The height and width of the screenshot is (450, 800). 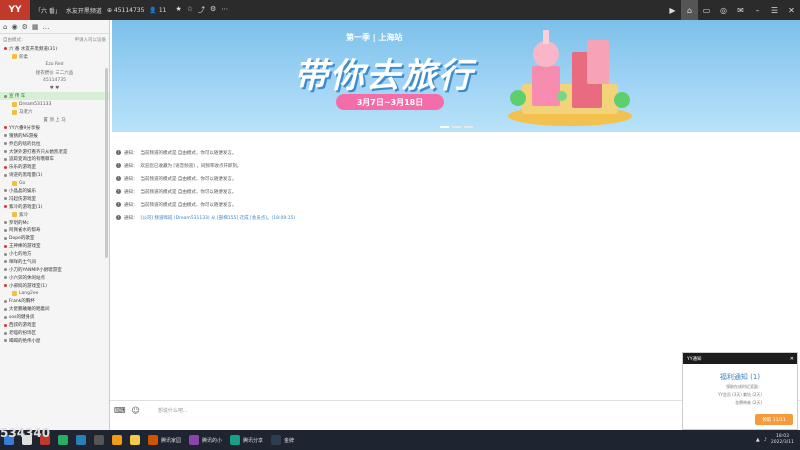 What do you see at coordinates (136, 410) in the screenshot?
I see `emoji-icon: ☺` at bounding box center [136, 410].